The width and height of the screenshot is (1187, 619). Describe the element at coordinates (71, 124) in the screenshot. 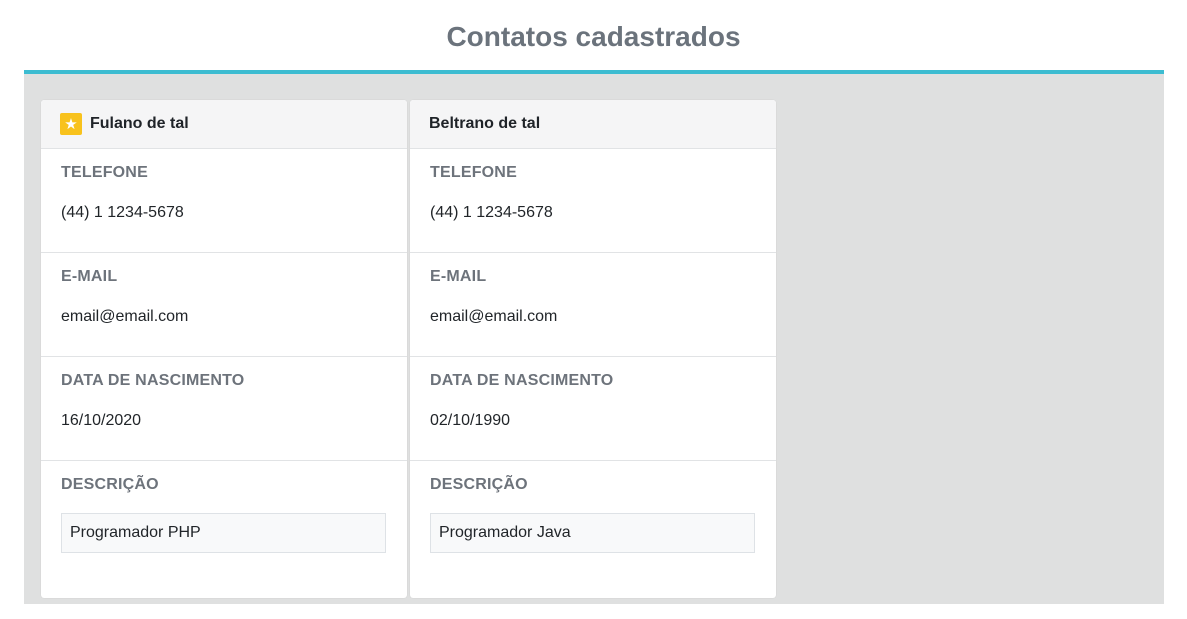

I see `star-icon: ★` at that location.